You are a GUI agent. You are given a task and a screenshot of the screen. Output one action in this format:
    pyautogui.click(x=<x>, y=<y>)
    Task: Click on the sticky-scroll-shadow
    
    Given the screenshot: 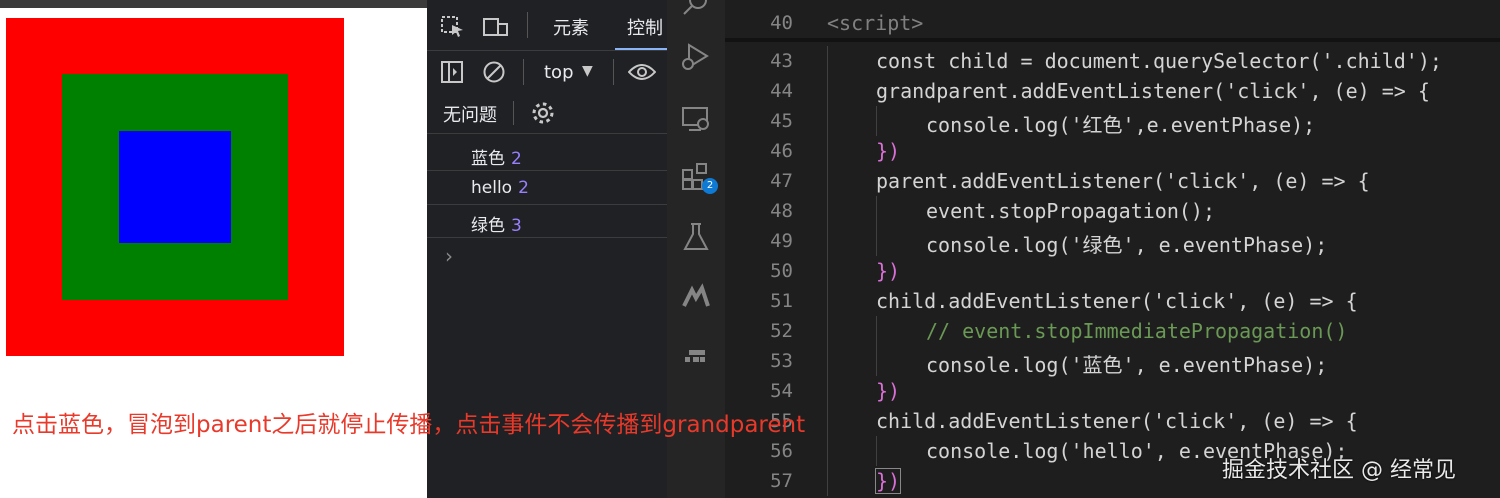 What is the action you would take?
    pyautogui.click(x=1112, y=40)
    